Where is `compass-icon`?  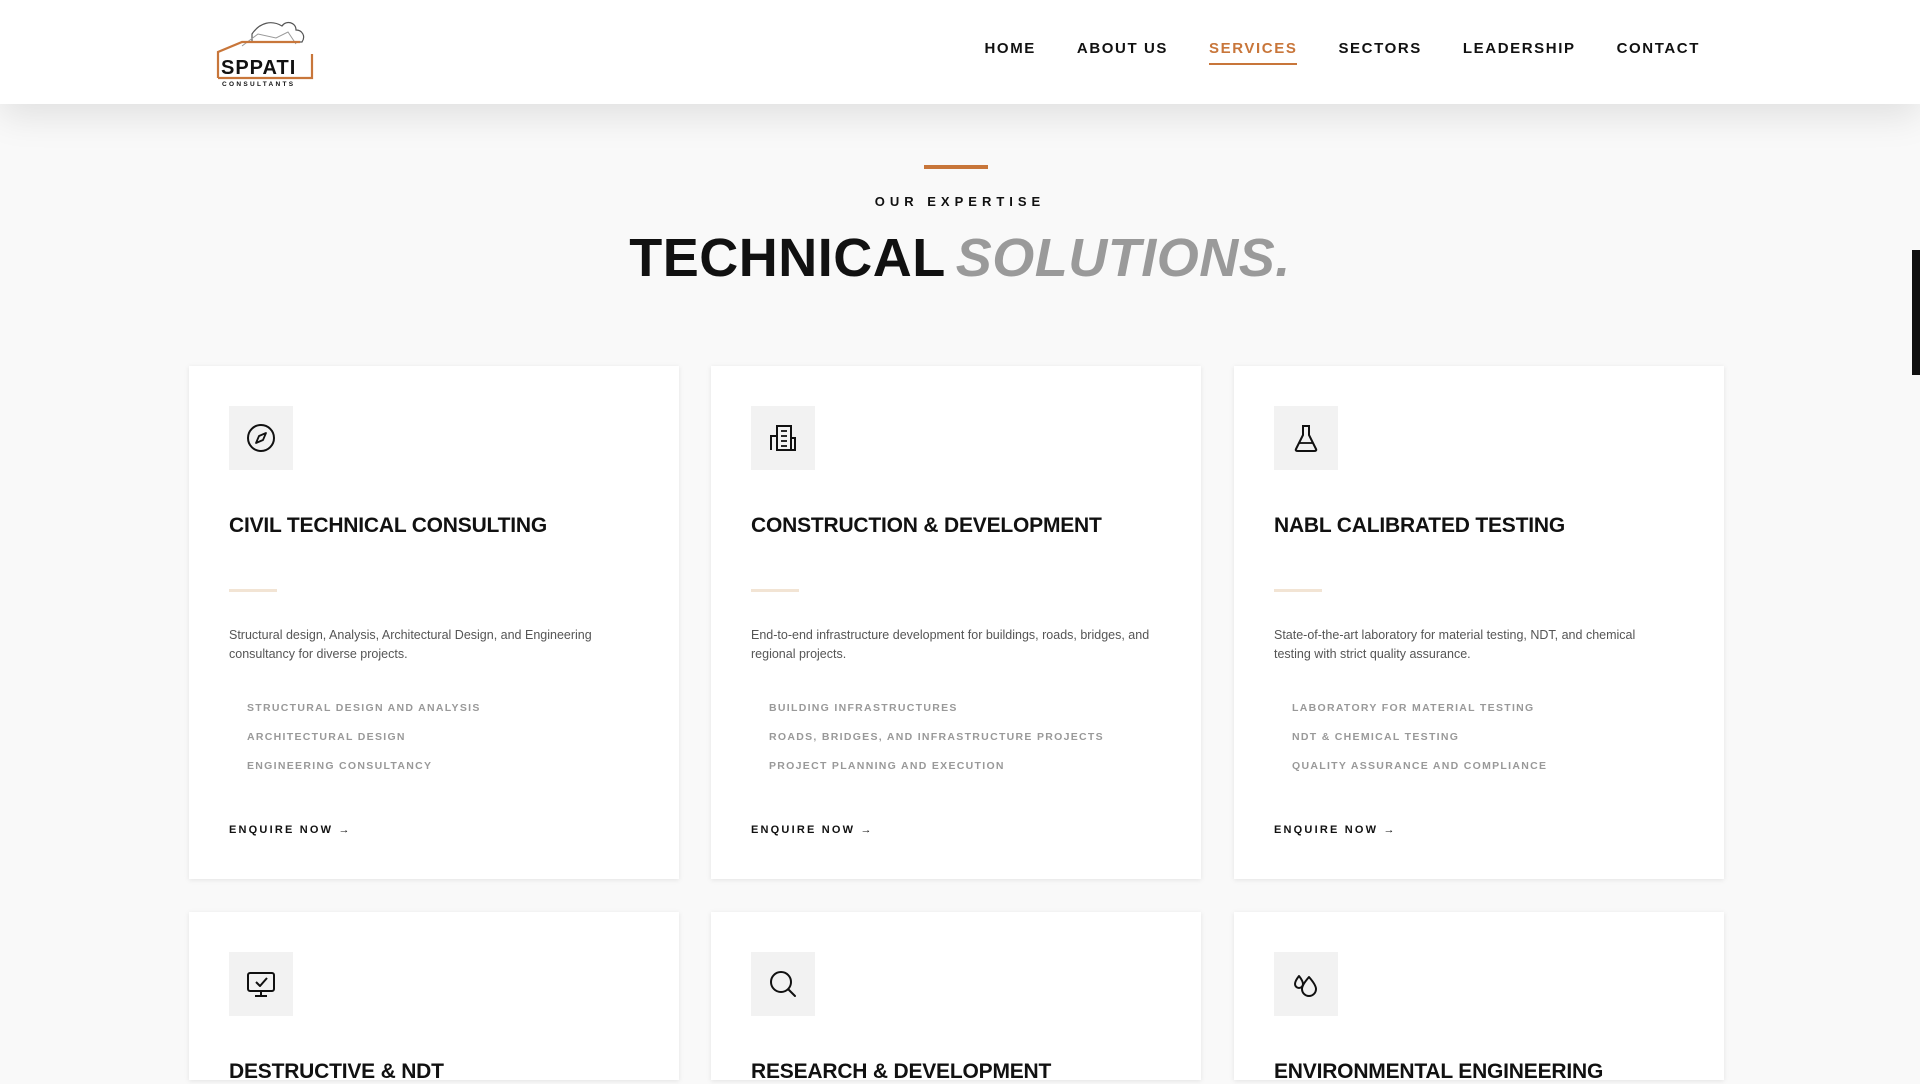 compass-icon is located at coordinates (261, 438).